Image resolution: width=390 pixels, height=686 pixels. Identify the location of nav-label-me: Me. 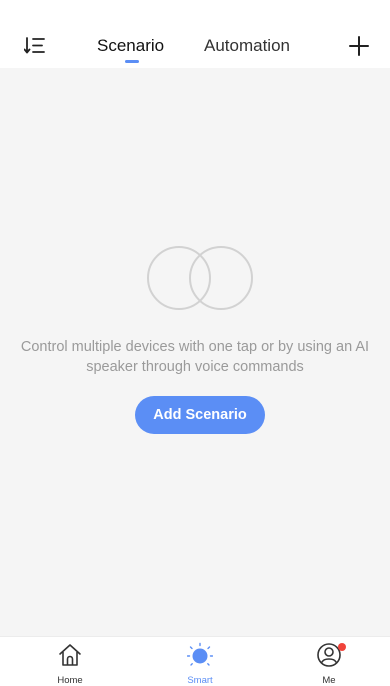
(329, 680).